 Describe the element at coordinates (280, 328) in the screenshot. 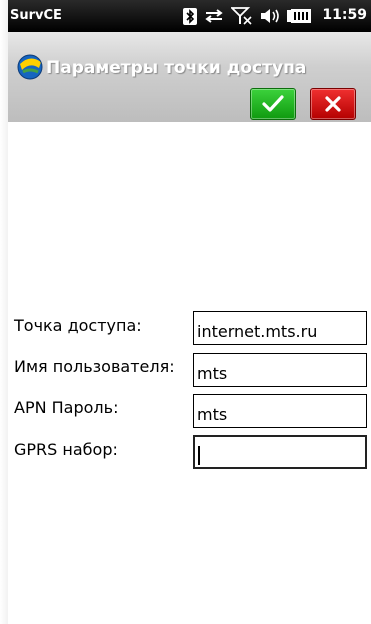

I see `access-point-field: internet.mts.ru` at that location.